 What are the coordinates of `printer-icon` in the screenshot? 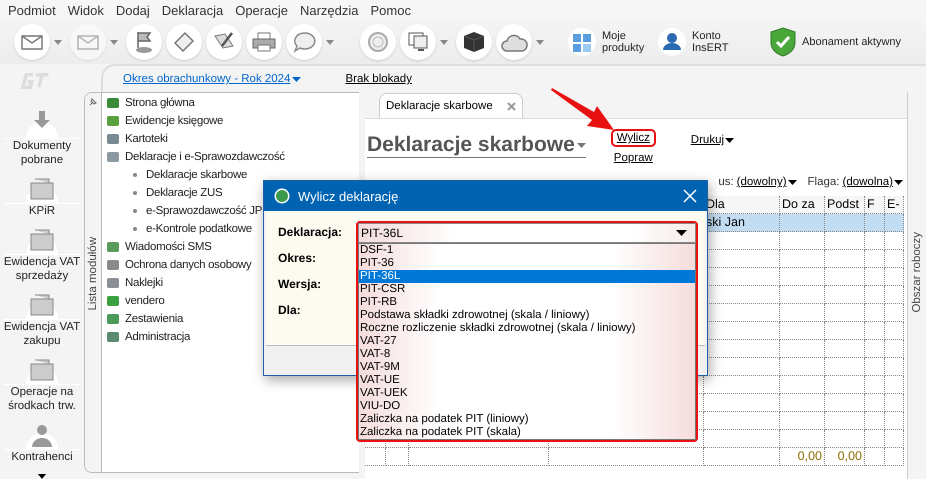 It's located at (264, 42).